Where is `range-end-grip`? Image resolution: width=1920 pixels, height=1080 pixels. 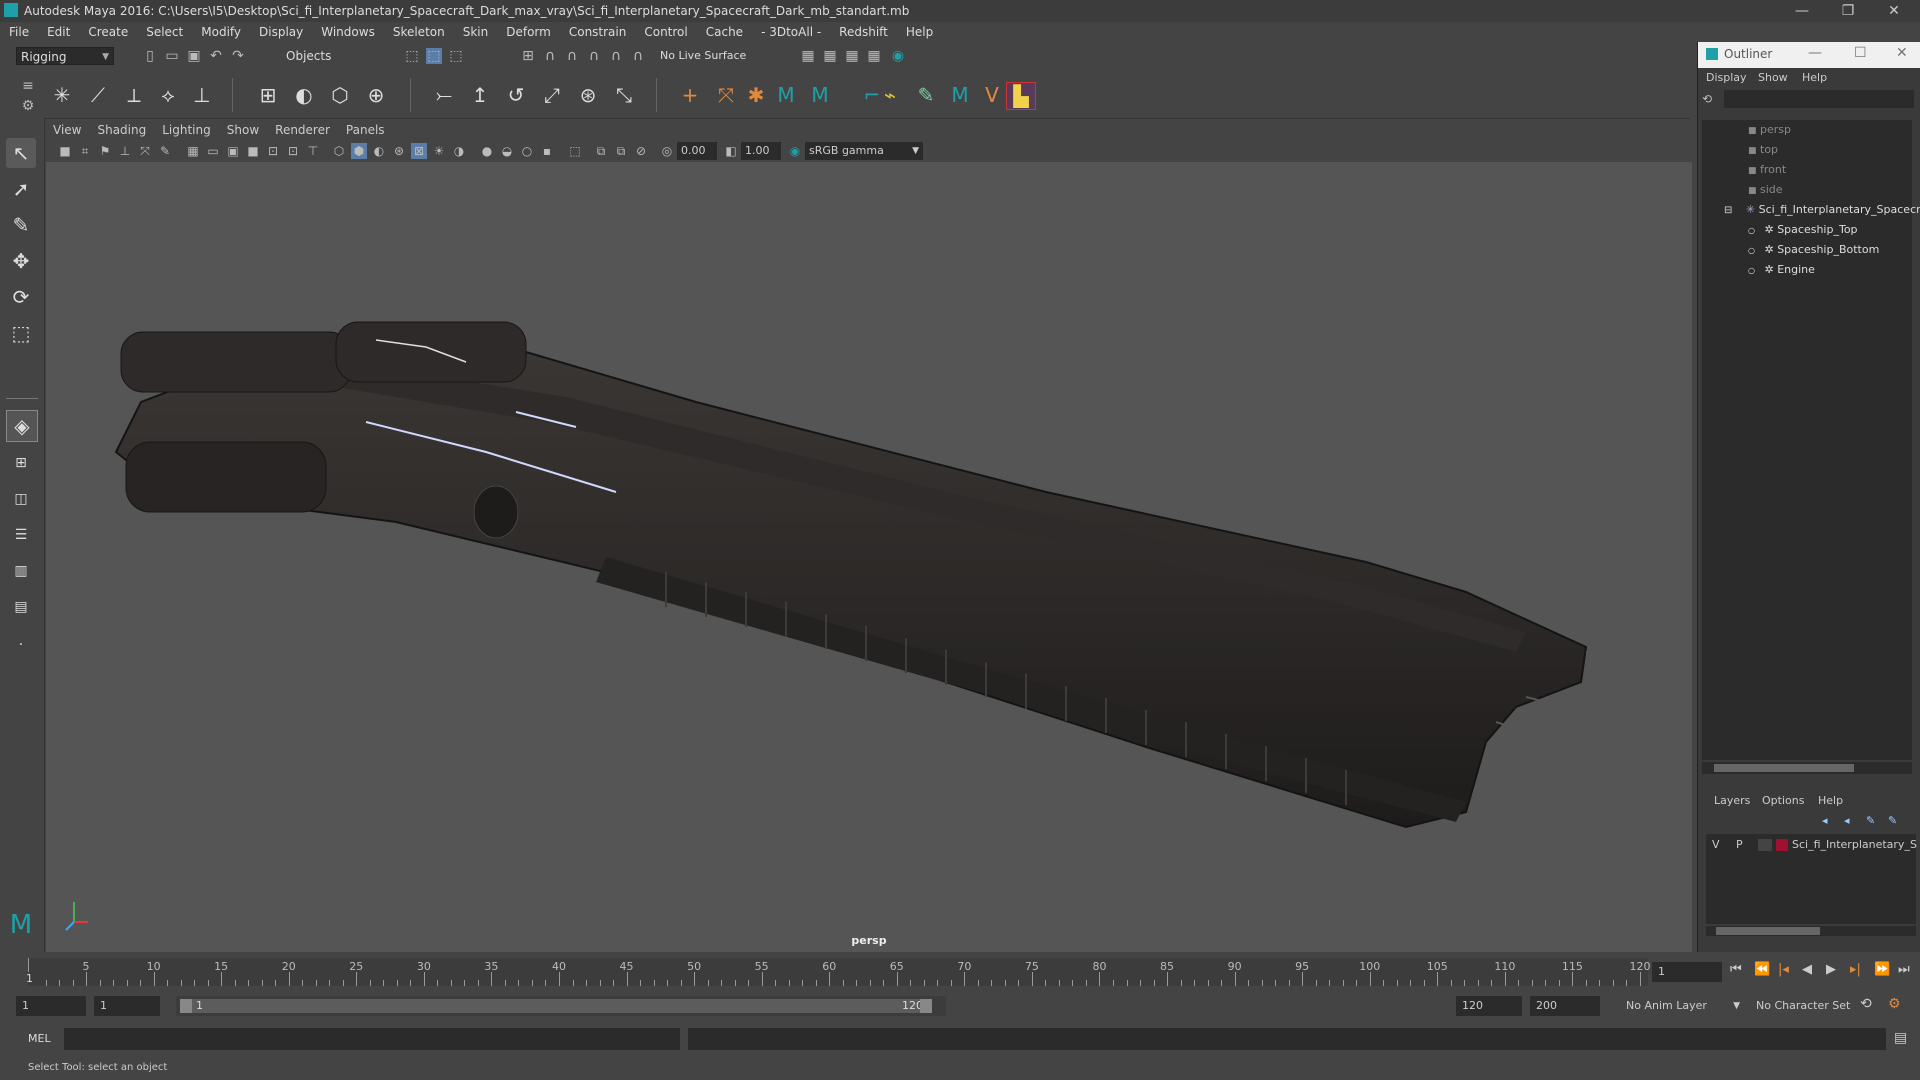 range-end-grip is located at coordinates (926, 1006).